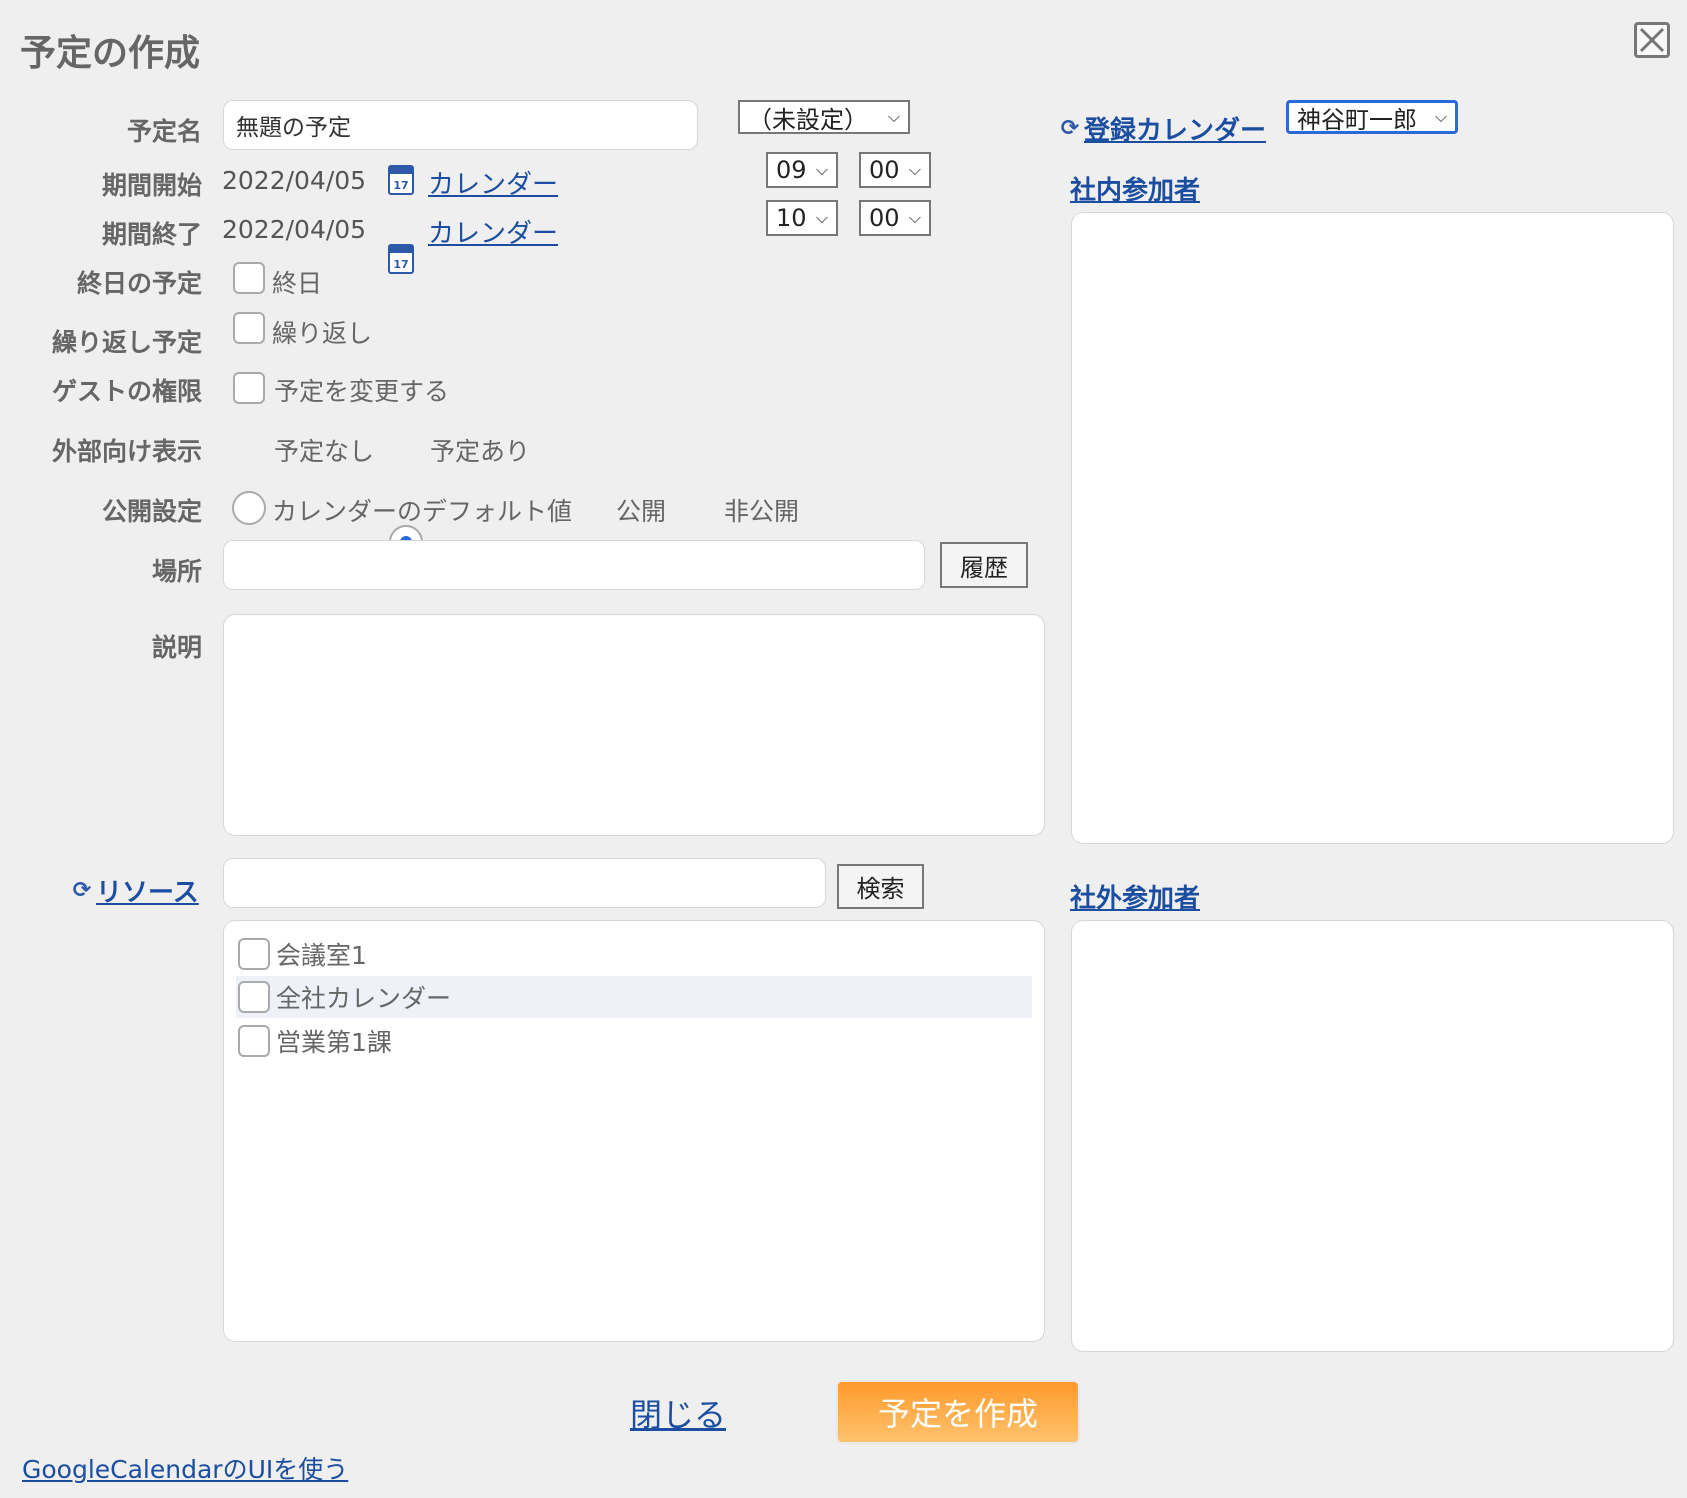  I want to click on start-date: 2022/04/05, so click(294, 180).